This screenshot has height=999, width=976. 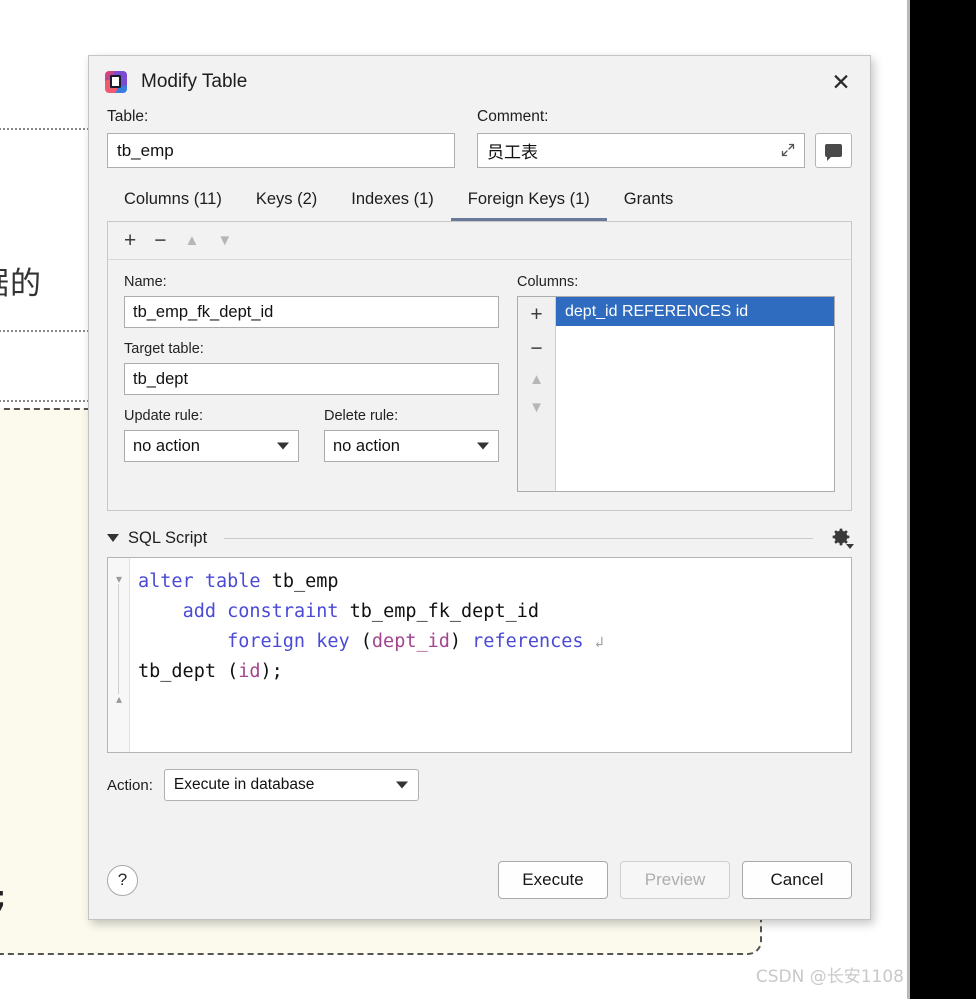 I want to click on tab-columns: Columns (11), so click(x=173, y=202).